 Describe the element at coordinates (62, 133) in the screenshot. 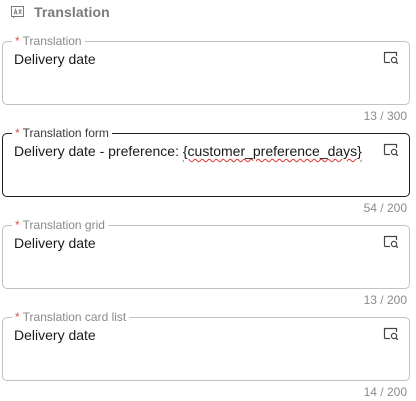

I see `translation-form-label: * Translation form` at that location.